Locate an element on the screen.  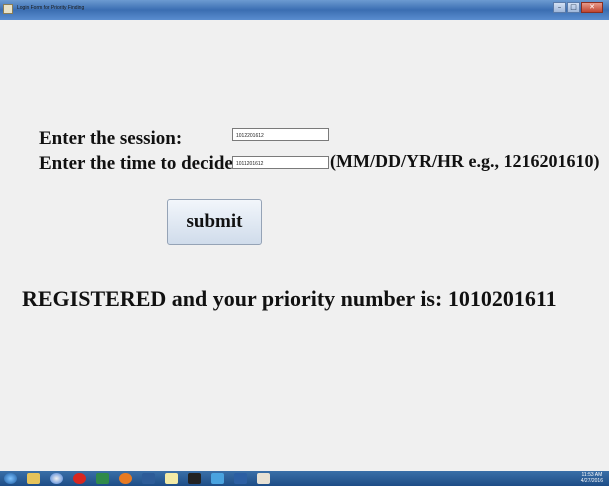
title-bar: Login Form for Priority Finding – □ ✕ is located at coordinates (304, 10).